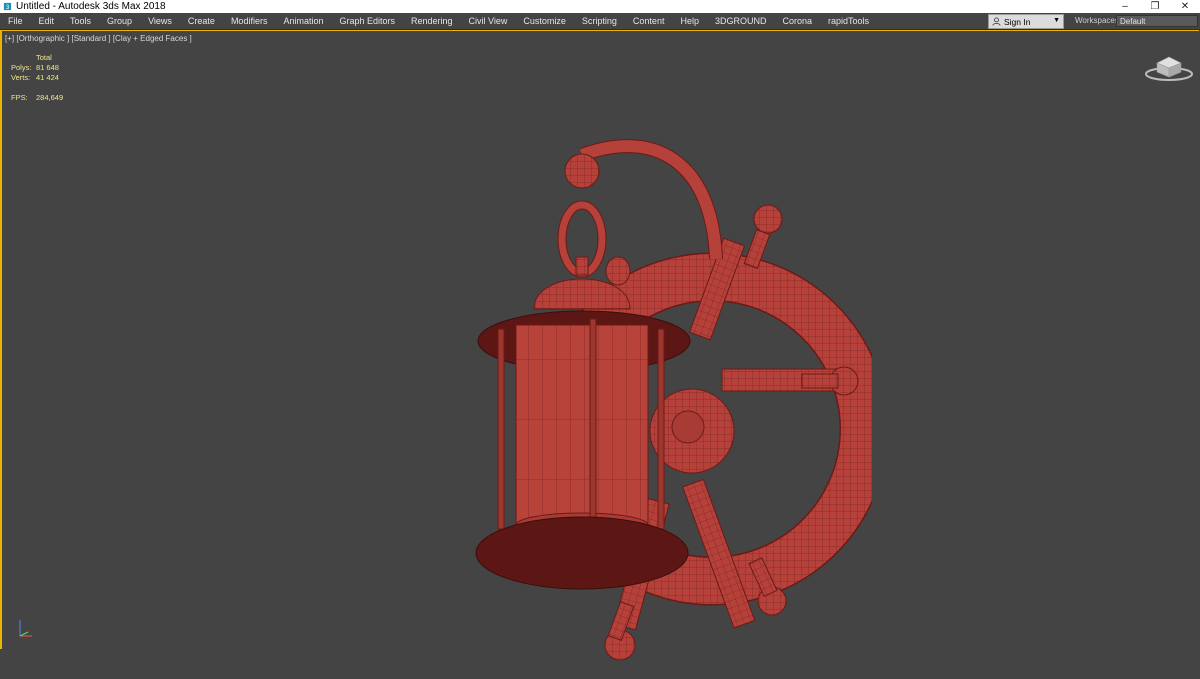  What do you see at coordinates (44, 57) in the screenshot?
I see `stats-total-header: Total` at bounding box center [44, 57].